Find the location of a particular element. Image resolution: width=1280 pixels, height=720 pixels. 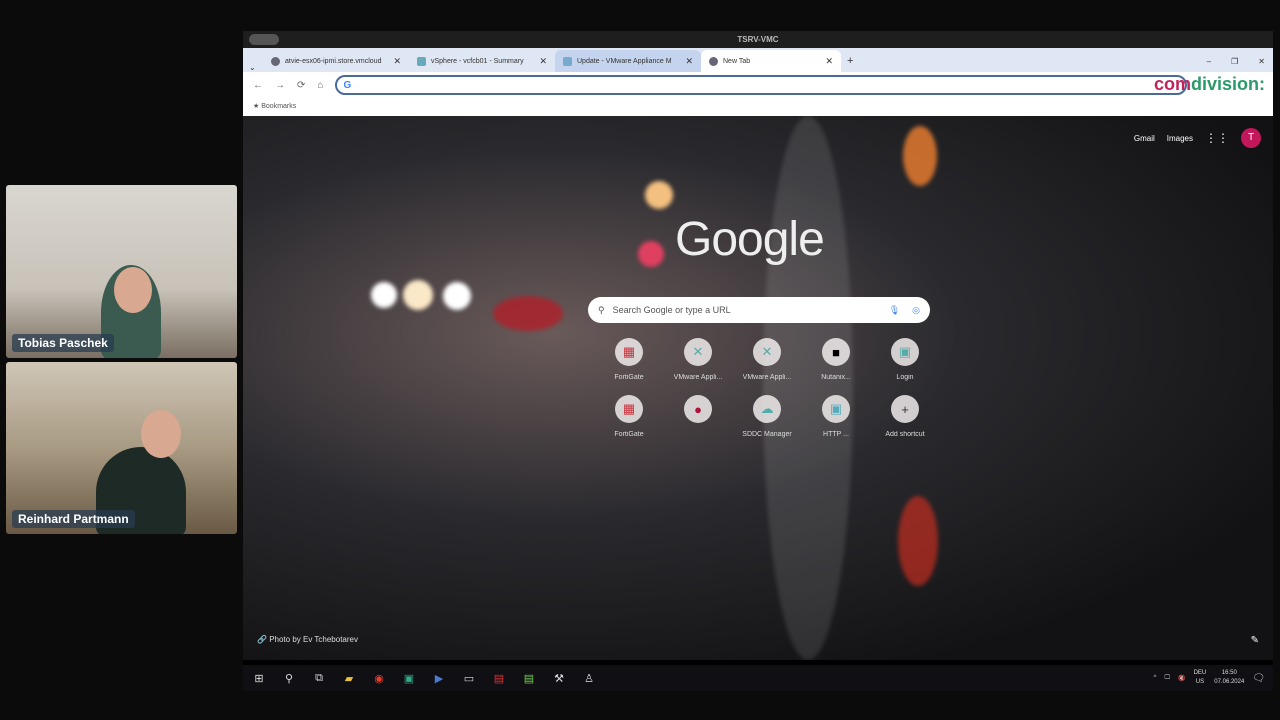

shortcut-tile: ● is located at coordinates (698, 416).